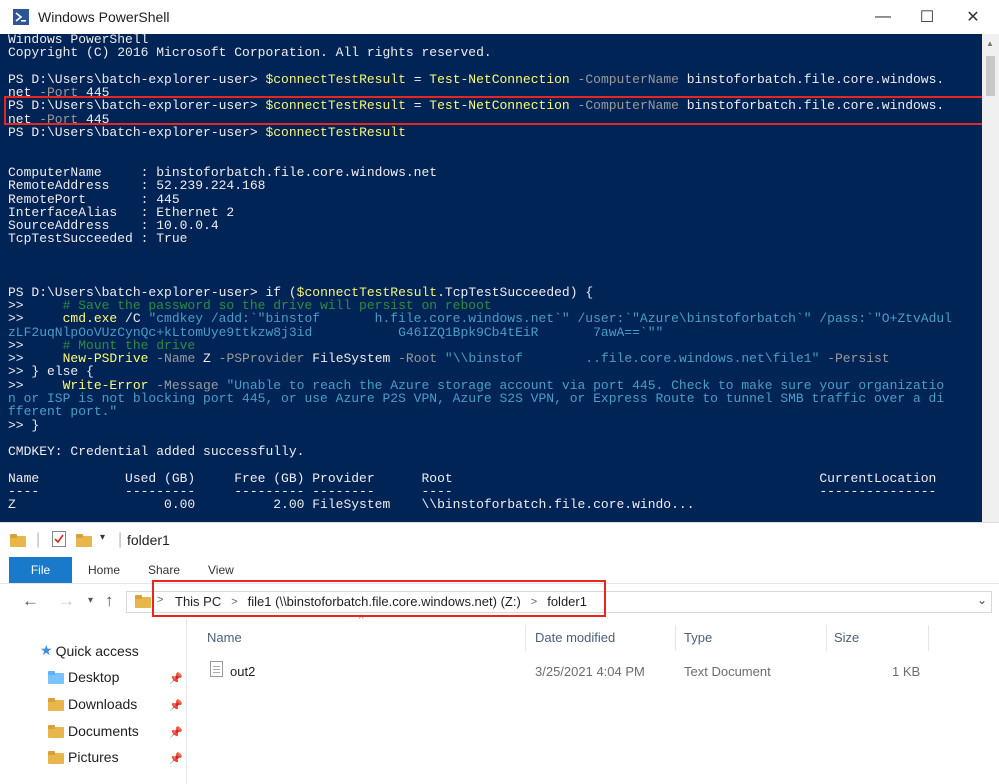  What do you see at coordinates (379, 598) in the screenshot?
I see `highlight-box-address` at bounding box center [379, 598].